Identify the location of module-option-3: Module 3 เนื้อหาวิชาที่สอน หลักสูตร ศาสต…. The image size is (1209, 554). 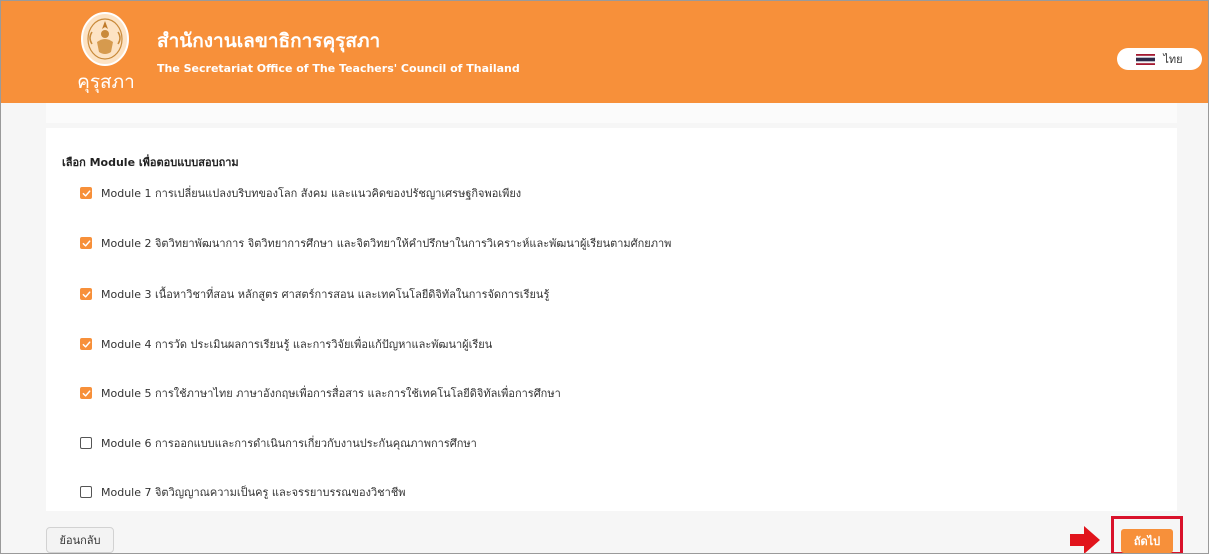
(314, 294).